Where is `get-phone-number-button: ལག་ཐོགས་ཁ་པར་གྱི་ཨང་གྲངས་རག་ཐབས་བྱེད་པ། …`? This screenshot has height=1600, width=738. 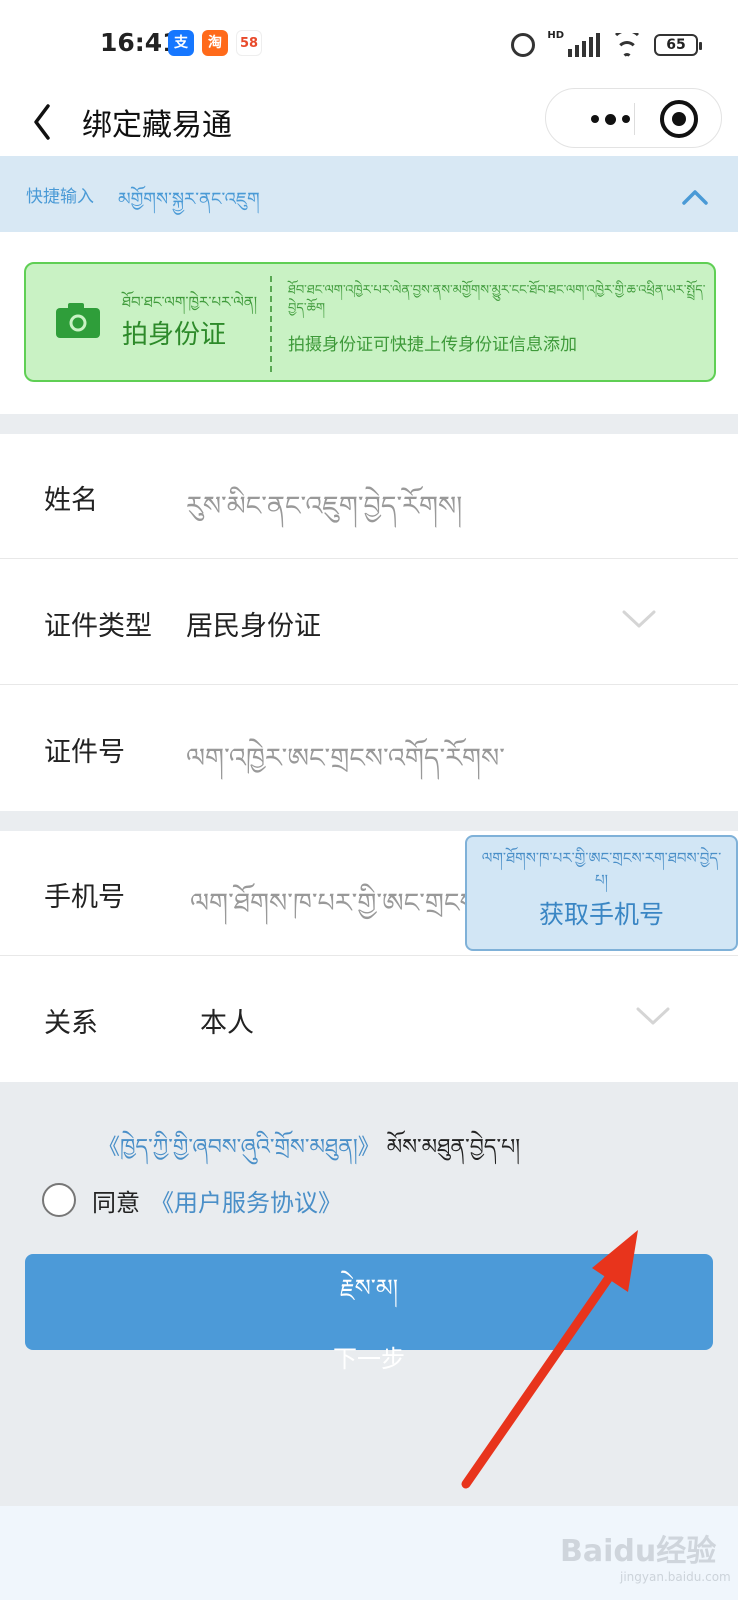 get-phone-number-button: ལག་ཐོགས་ཁ་པར་གྱི་ཨང་གྲངས་རག་ཐབས་བྱེད་པ། … is located at coordinates (601, 893).